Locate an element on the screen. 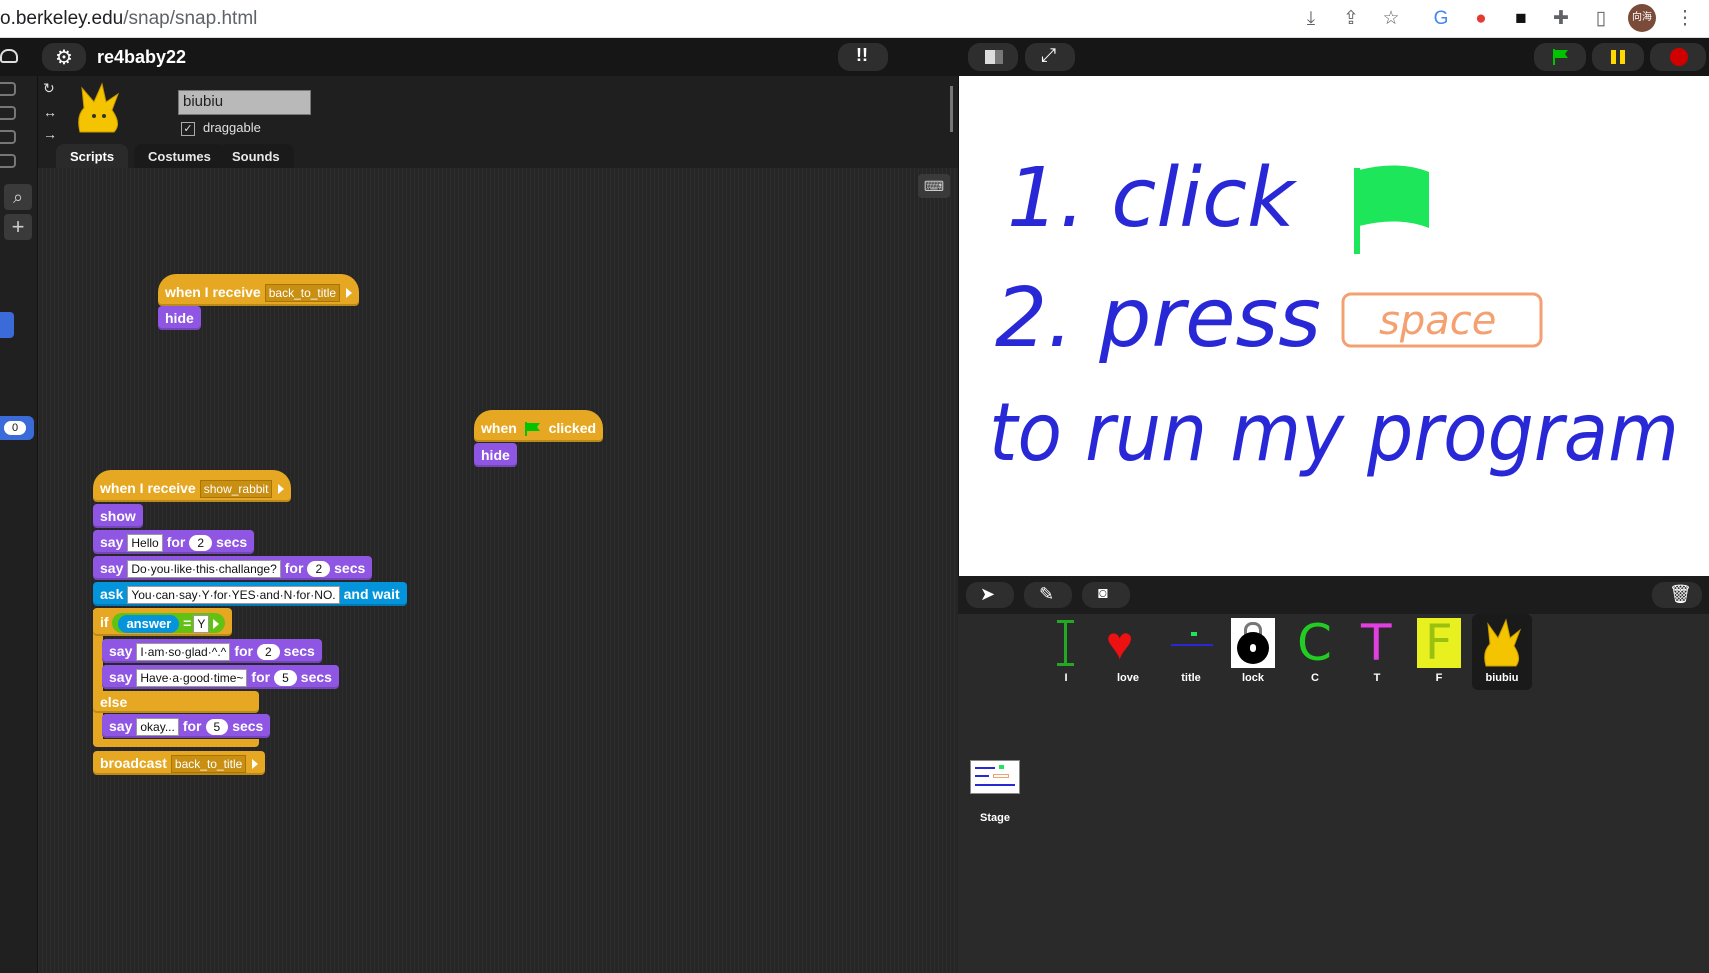 This screenshot has height=973, width=1709. no-rotate-icon: → is located at coordinates (50, 134).